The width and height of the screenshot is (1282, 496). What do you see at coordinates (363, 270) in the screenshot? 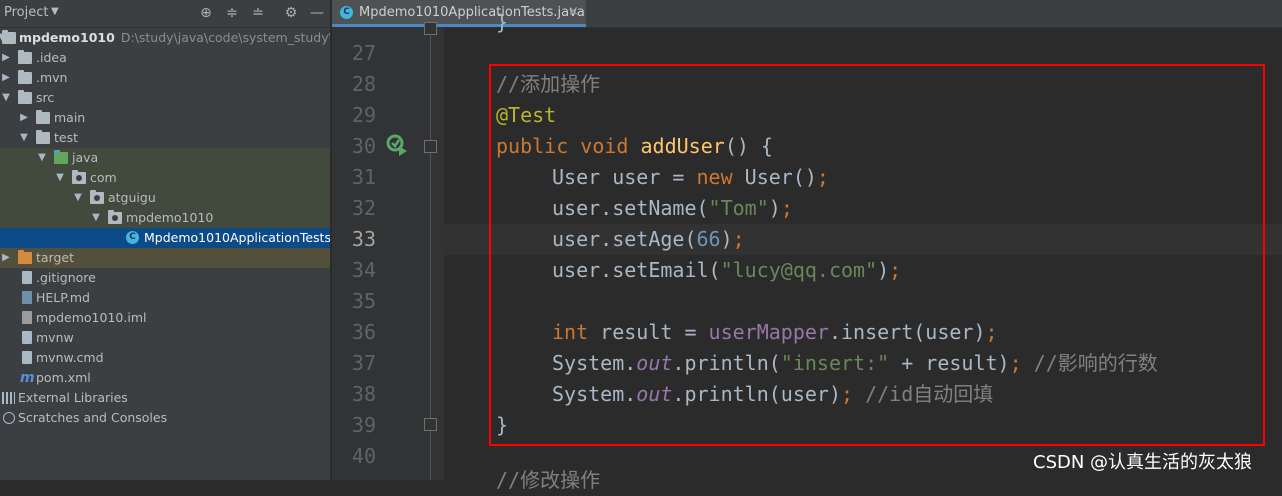
I see `line-number: 34` at bounding box center [363, 270].